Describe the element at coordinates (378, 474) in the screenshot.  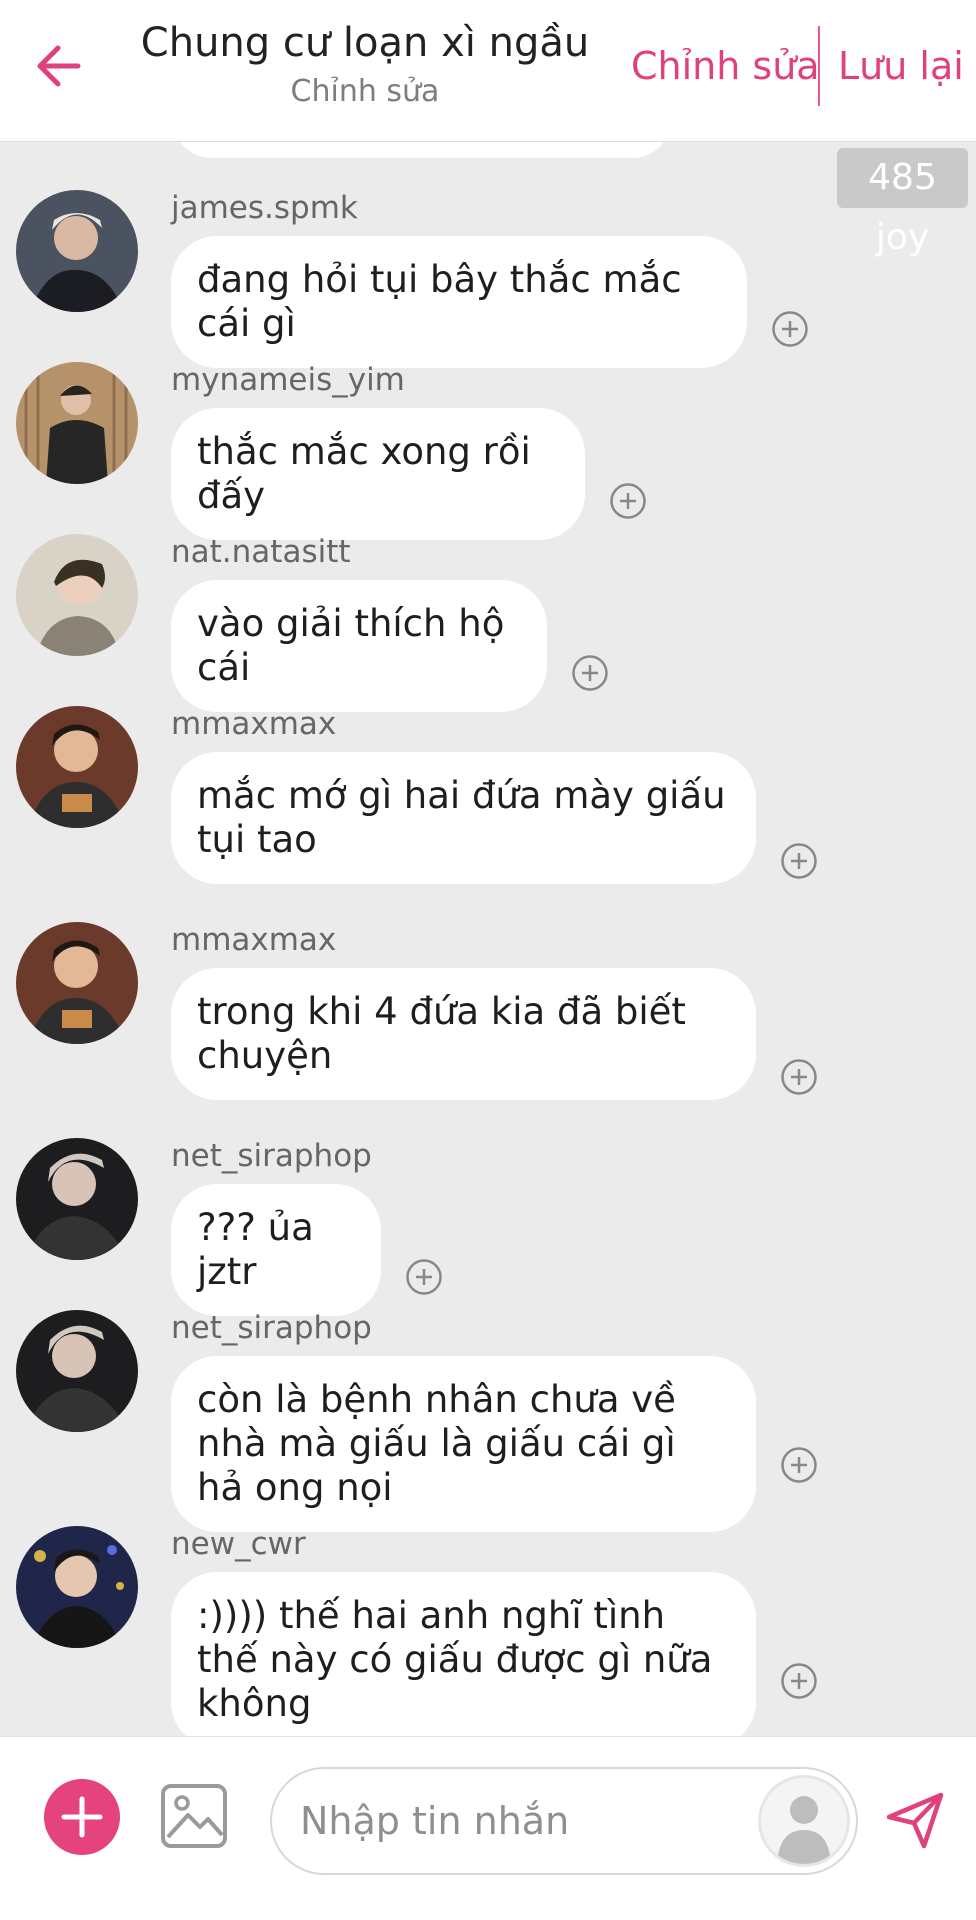
I see `message-bubble: thắc mắc xong rồi đấy` at that location.